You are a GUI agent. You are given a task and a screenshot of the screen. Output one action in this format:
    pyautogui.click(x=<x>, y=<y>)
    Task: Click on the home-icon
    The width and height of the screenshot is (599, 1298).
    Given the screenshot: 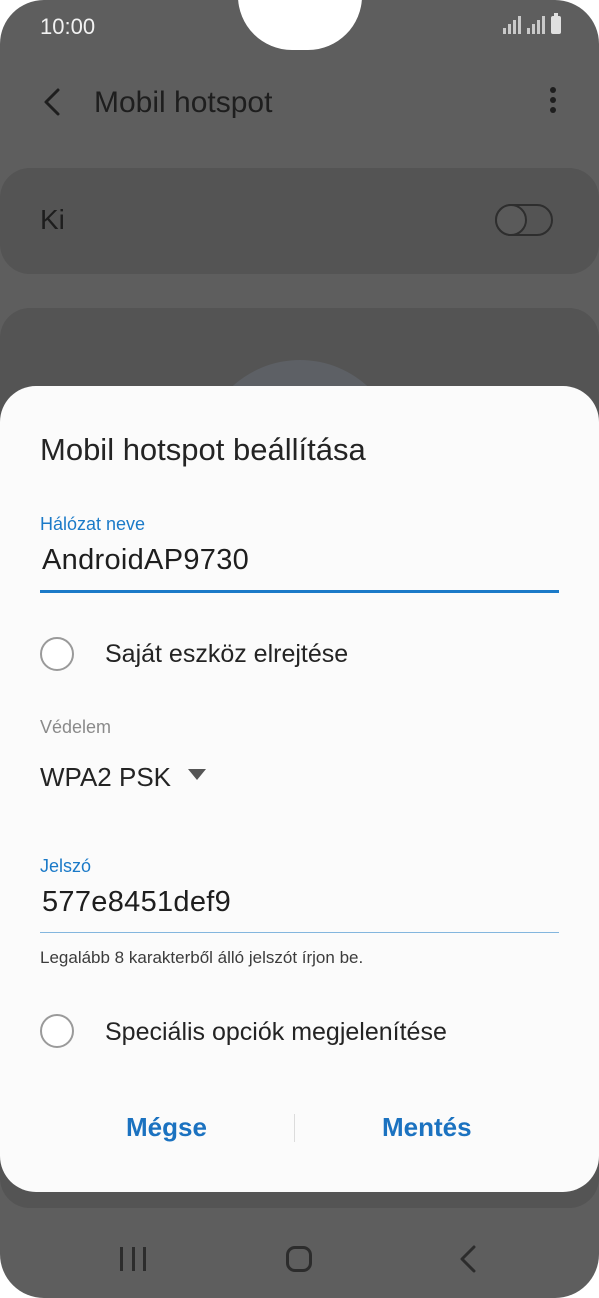 What is the action you would take?
    pyautogui.click(x=299, y=1259)
    